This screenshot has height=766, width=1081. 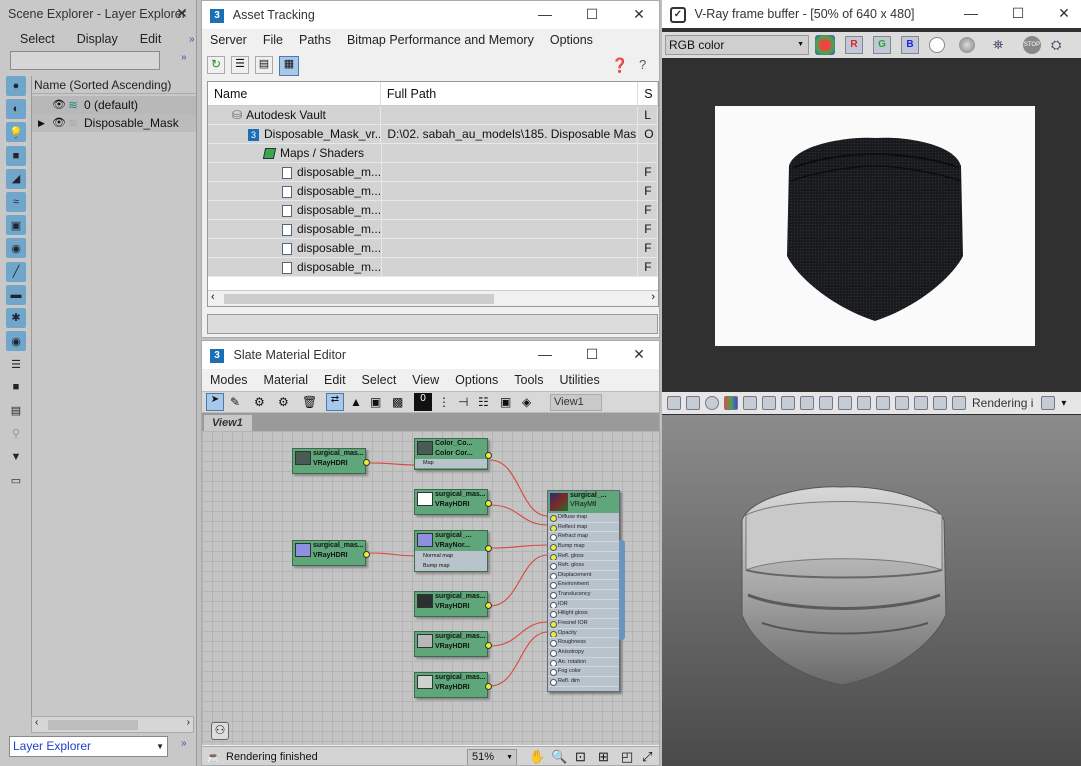 I want to click on put-to-library-icon: ⚙, so click(x=287, y=402).